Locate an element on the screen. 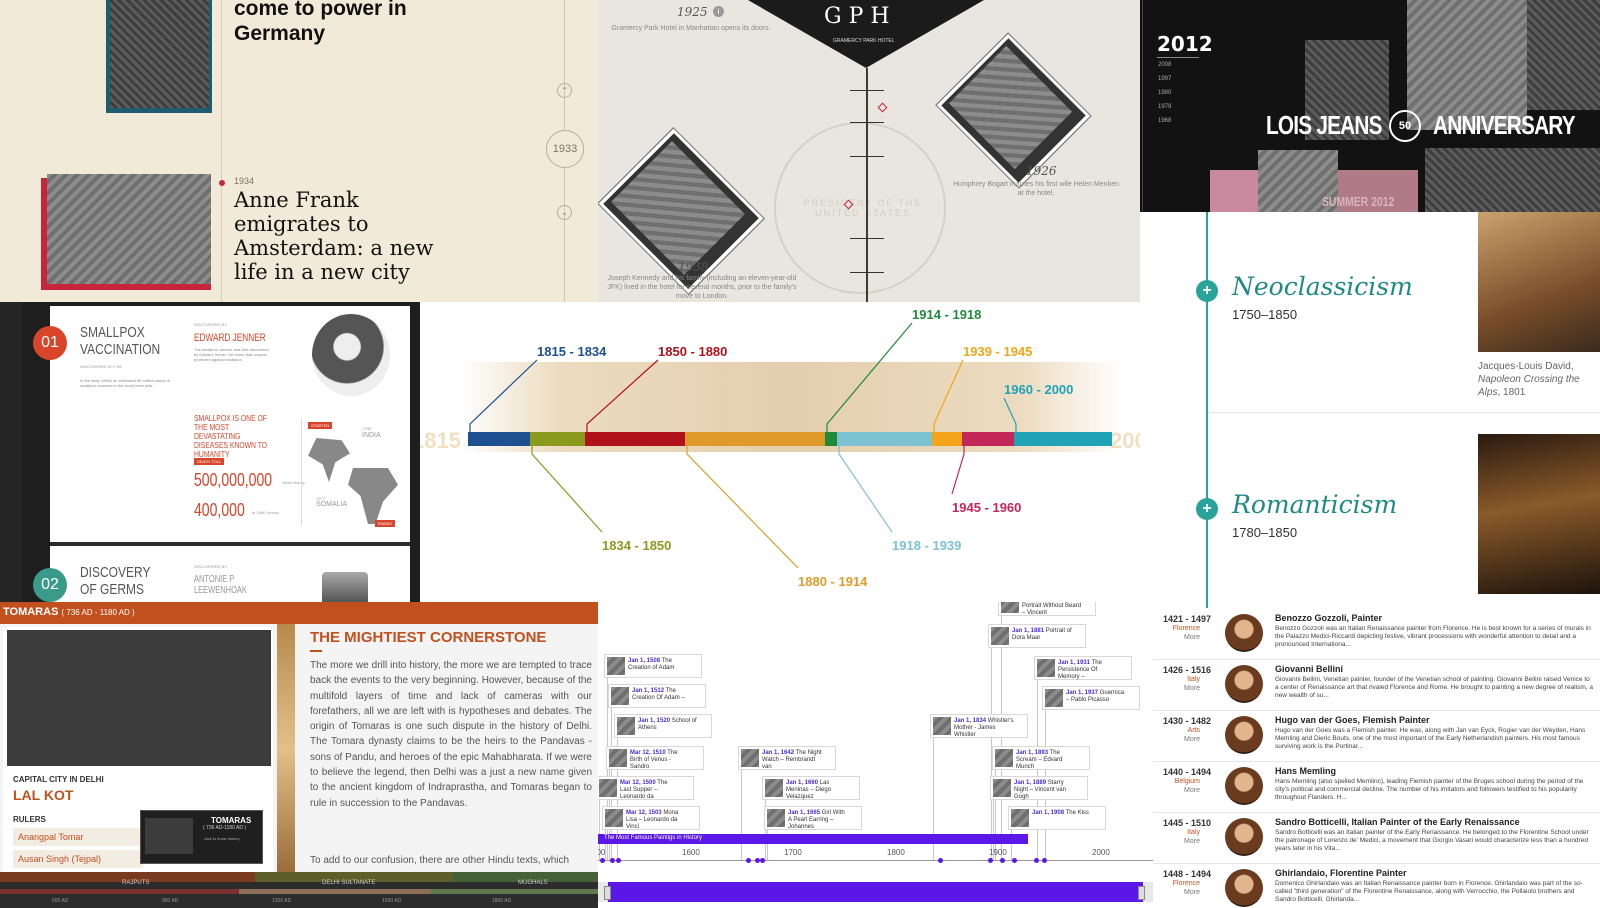 This screenshot has width=1600, height=908. period-label: 1960 - 2000 is located at coordinates (1038, 389).